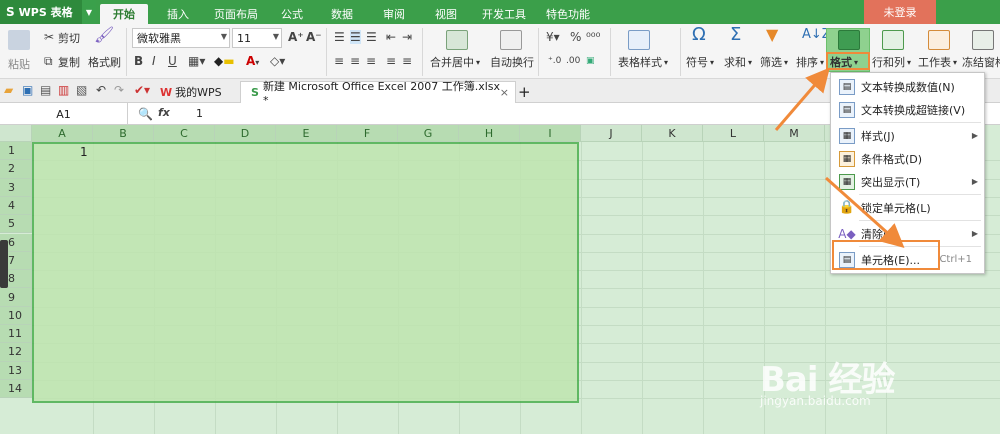 This screenshot has width=1000, height=434. What do you see at coordinates (815, 401) in the screenshot?
I see `watermark-url: jingyan.baidu.com` at bounding box center [815, 401].